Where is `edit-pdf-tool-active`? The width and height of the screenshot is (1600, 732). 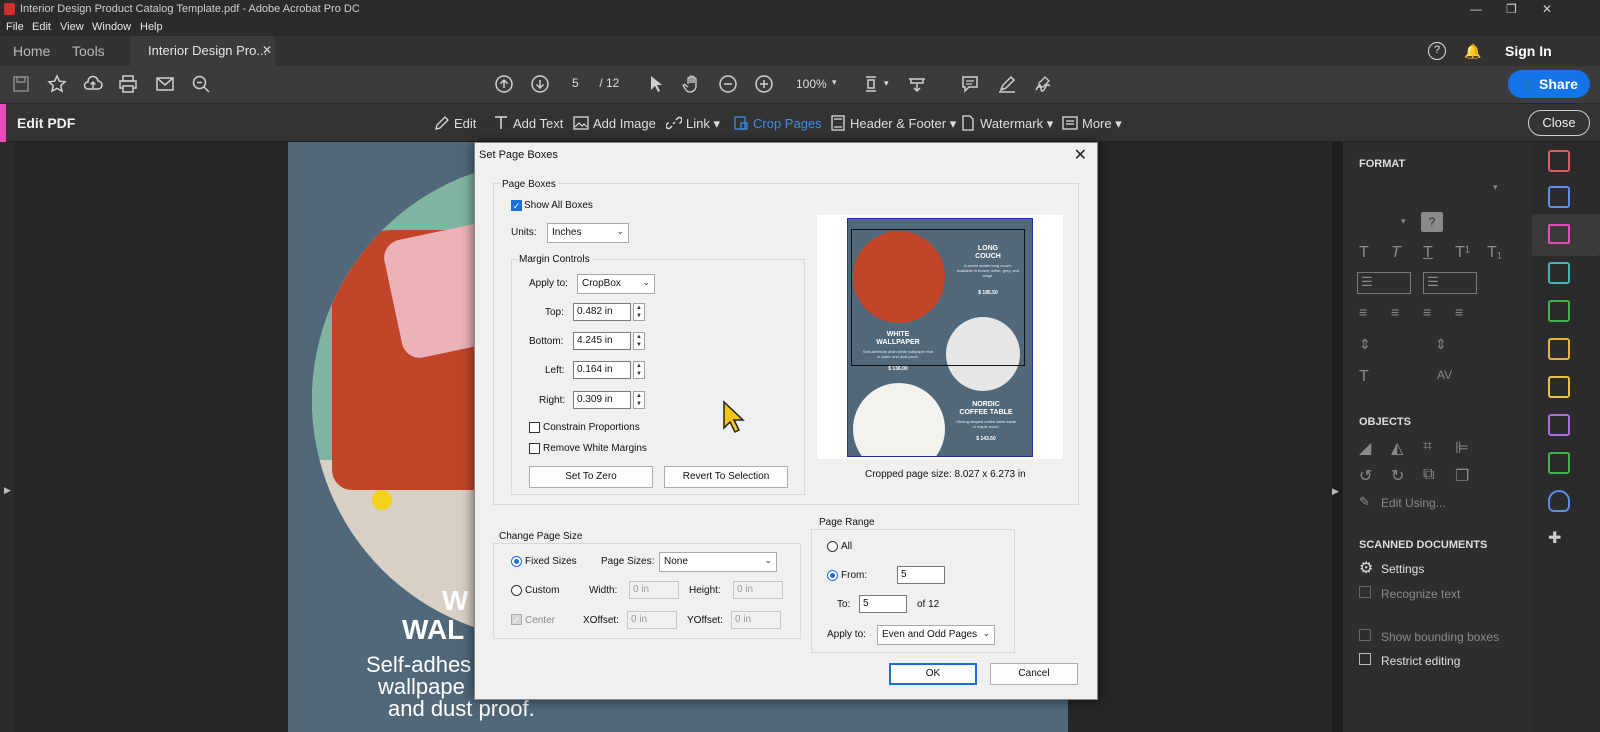
edit-pdf-tool-active is located at coordinates (1566, 235).